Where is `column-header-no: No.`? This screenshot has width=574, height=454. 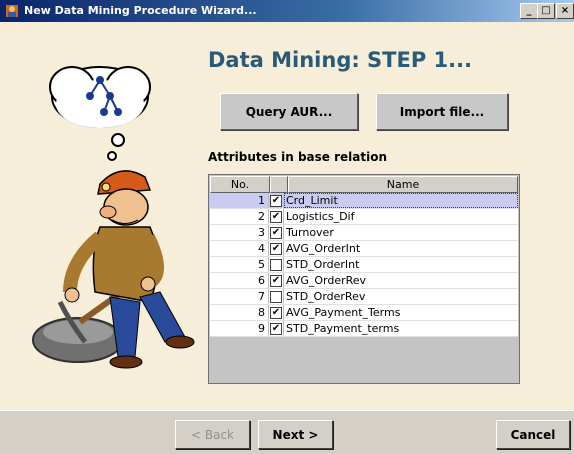 column-header-no: No. is located at coordinates (240, 184).